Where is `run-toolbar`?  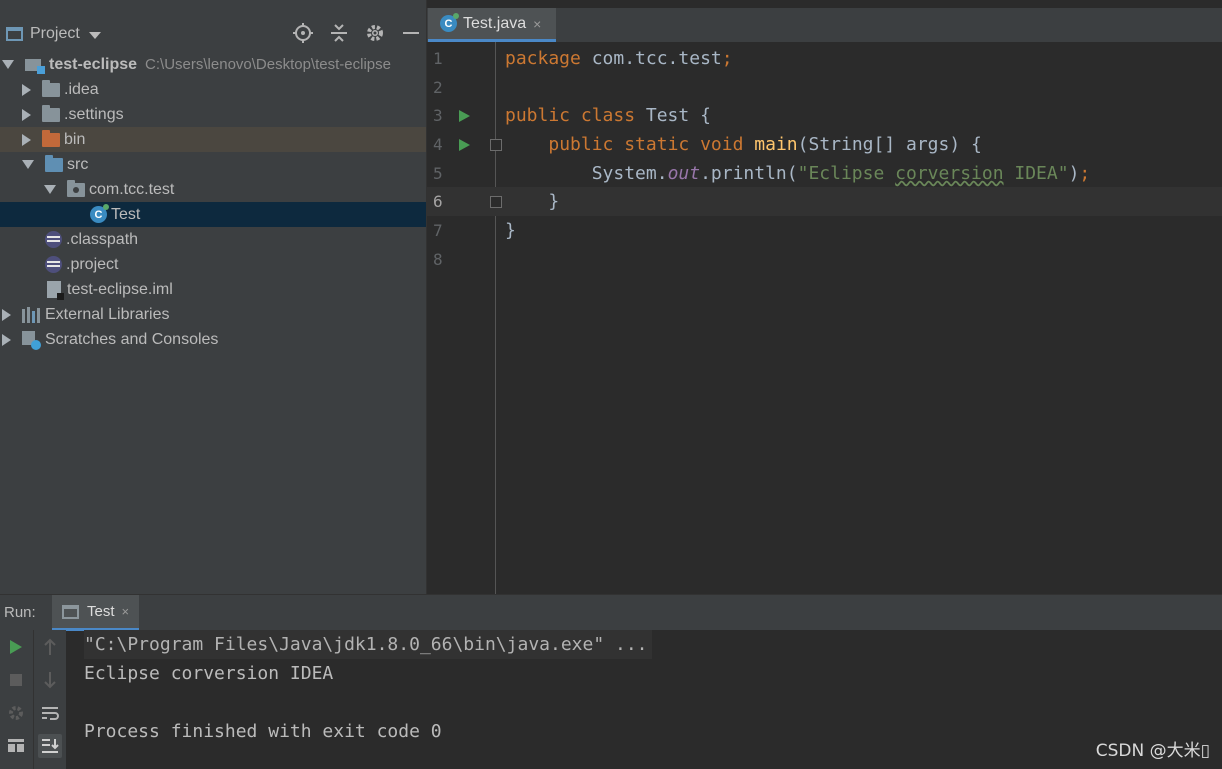 run-toolbar is located at coordinates (33, 699).